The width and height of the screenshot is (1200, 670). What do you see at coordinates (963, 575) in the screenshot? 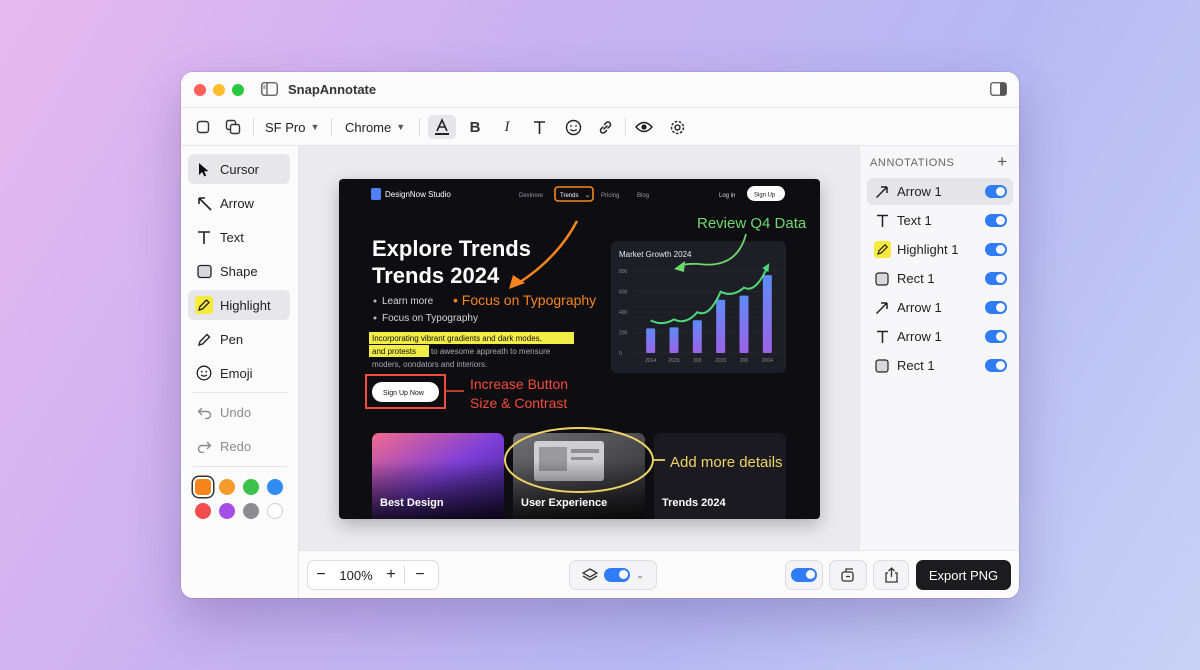
I see `export-png-button: Export PNG` at bounding box center [963, 575].